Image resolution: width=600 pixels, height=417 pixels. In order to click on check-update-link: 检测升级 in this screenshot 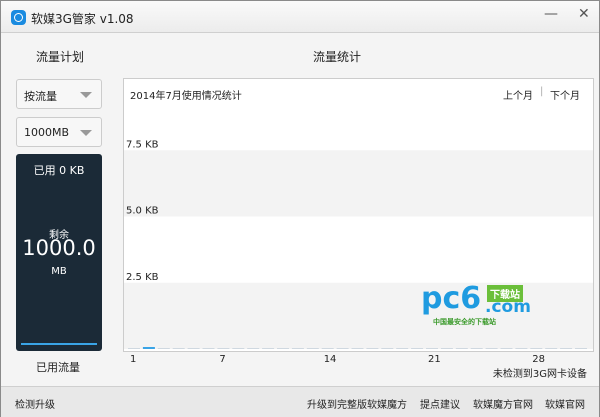, I will do `click(35, 403)`.